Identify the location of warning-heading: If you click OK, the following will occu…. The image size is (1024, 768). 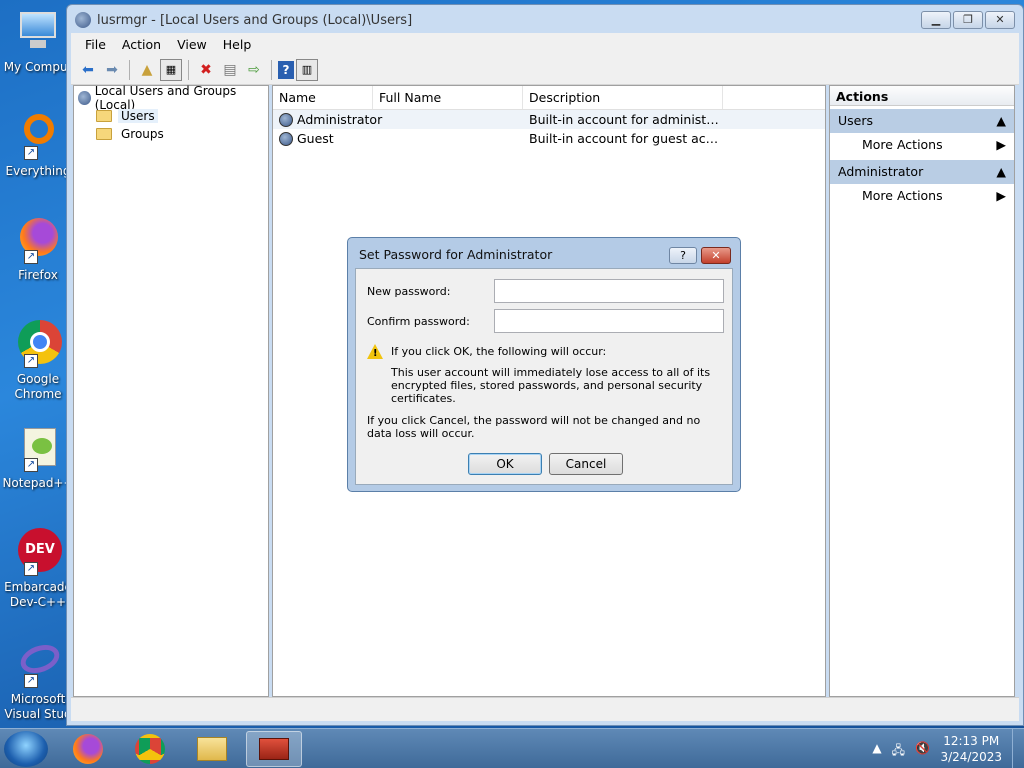
(499, 351).